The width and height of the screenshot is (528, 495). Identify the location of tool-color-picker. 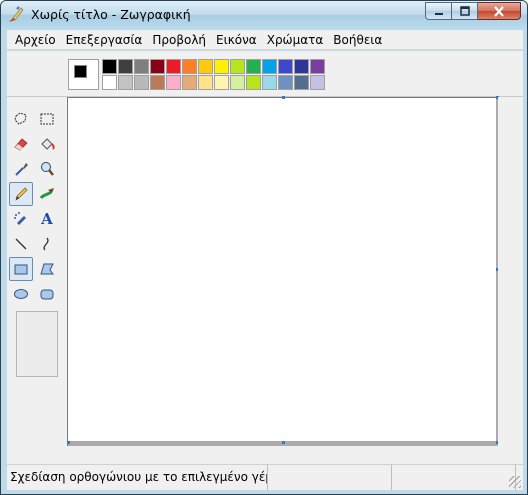
(21, 169).